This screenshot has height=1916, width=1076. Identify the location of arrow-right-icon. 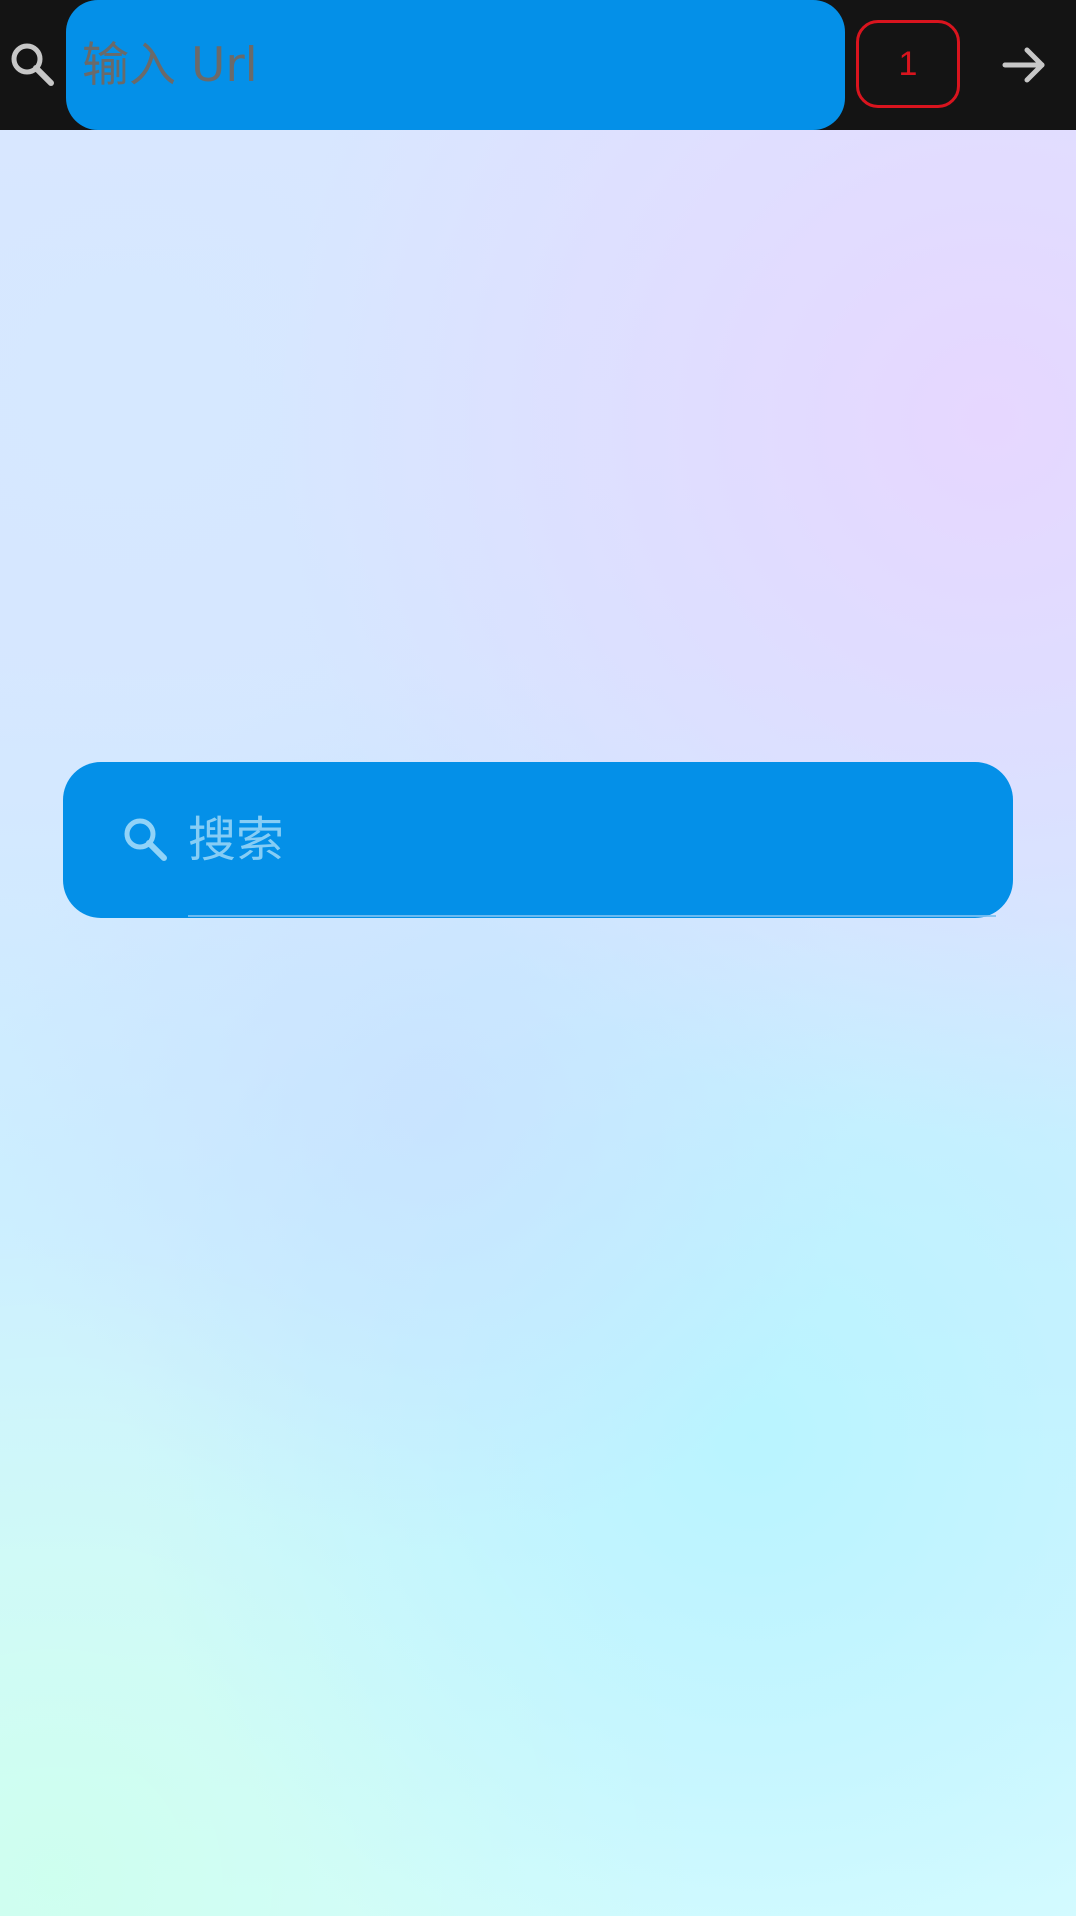
(1025, 65).